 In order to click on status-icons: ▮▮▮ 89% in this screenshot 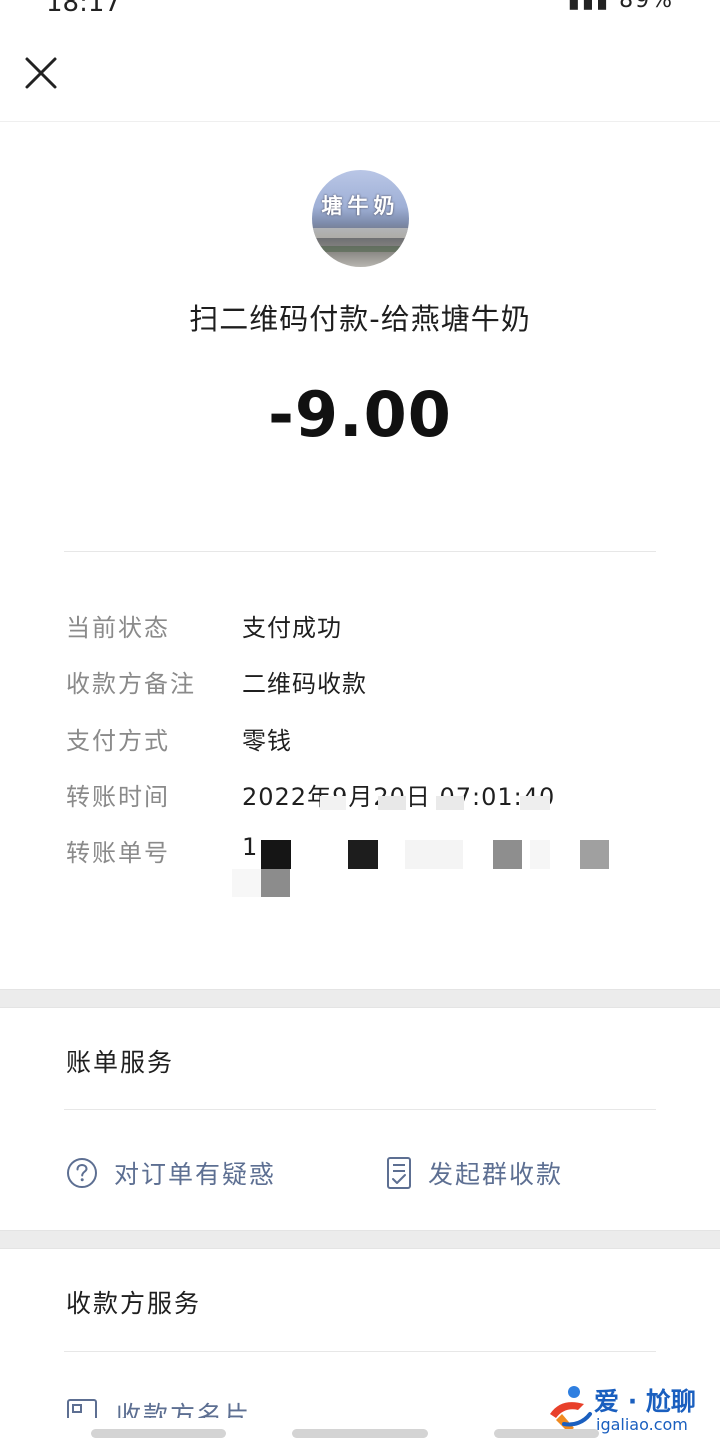, I will do `click(621, 6)`.